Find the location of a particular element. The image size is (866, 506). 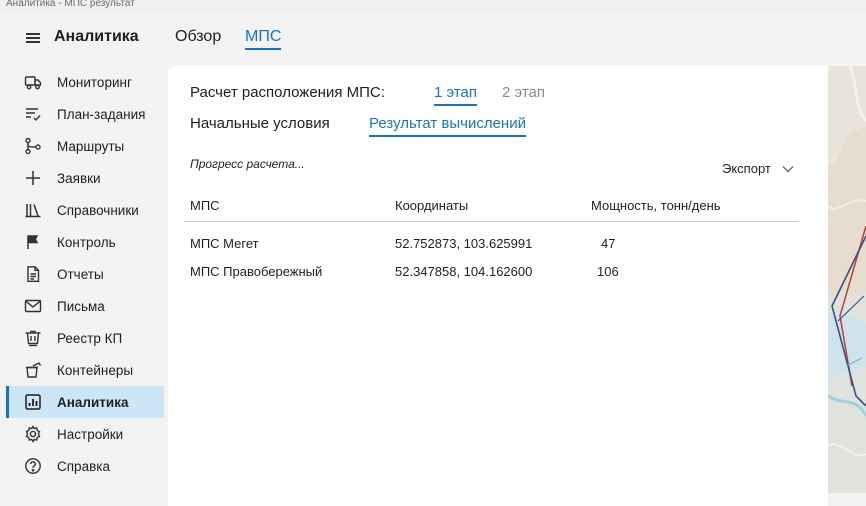

sidebar-item-monitoring: Мониторинг is located at coordinates (85, 82).